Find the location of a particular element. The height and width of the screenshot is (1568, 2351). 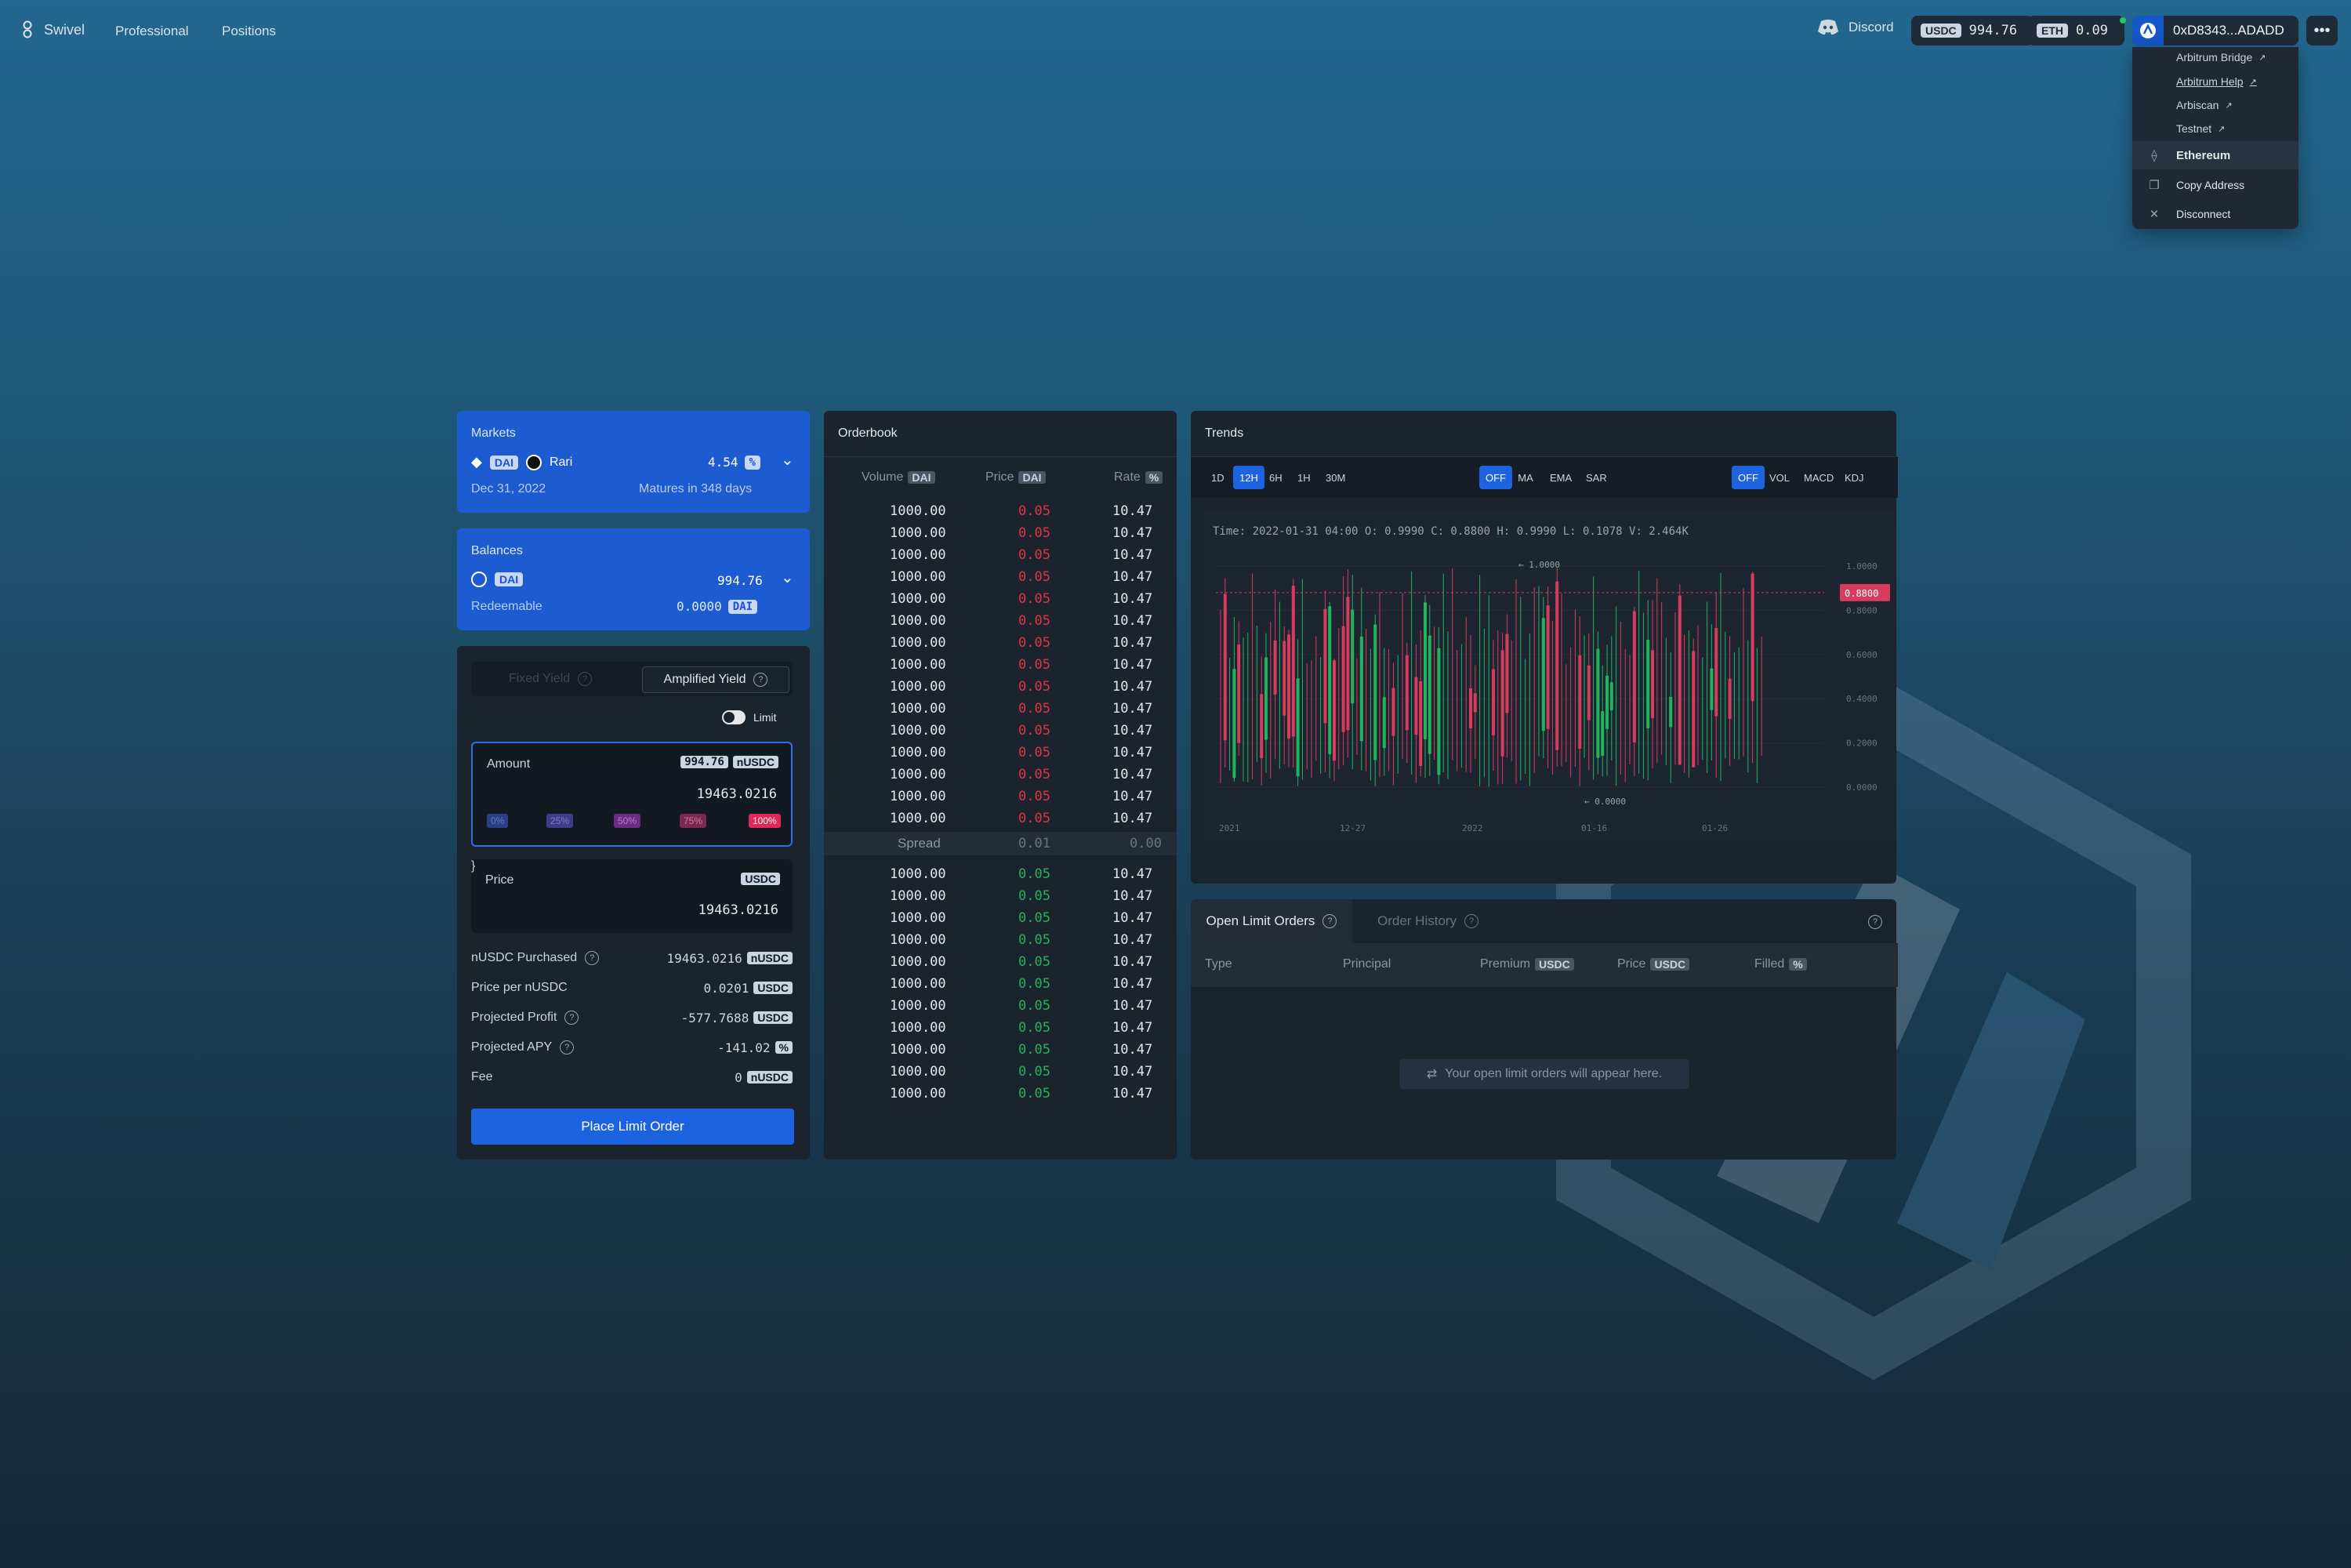

col-price-unit: DAI is located at coordinates (1032, 477).